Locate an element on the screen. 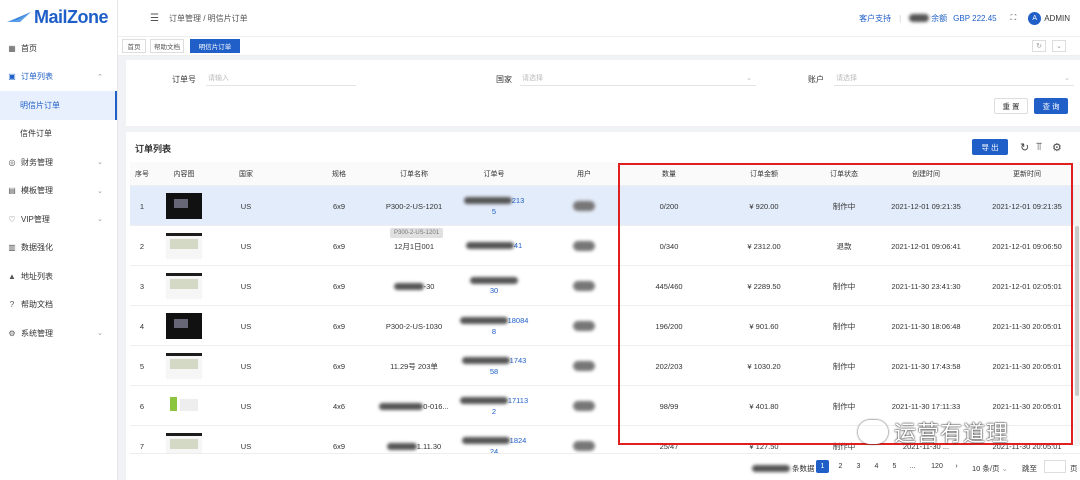 The image size is (1080, 480). sidebar-item-label: 财务管理 is located at coordinates (37, 162).